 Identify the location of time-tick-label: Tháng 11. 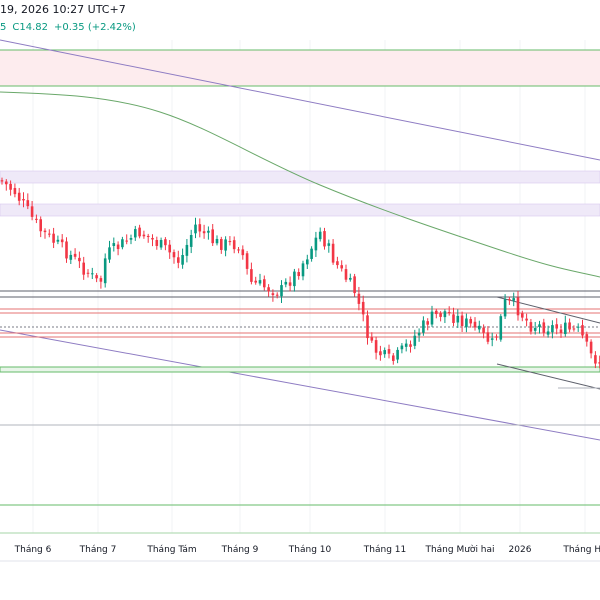
(385, 550).